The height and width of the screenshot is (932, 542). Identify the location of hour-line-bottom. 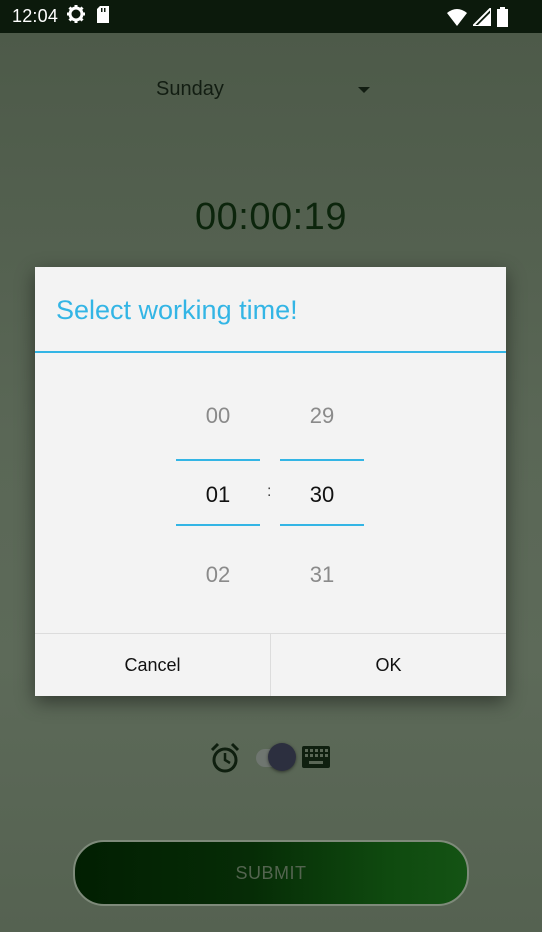
(218, 525).